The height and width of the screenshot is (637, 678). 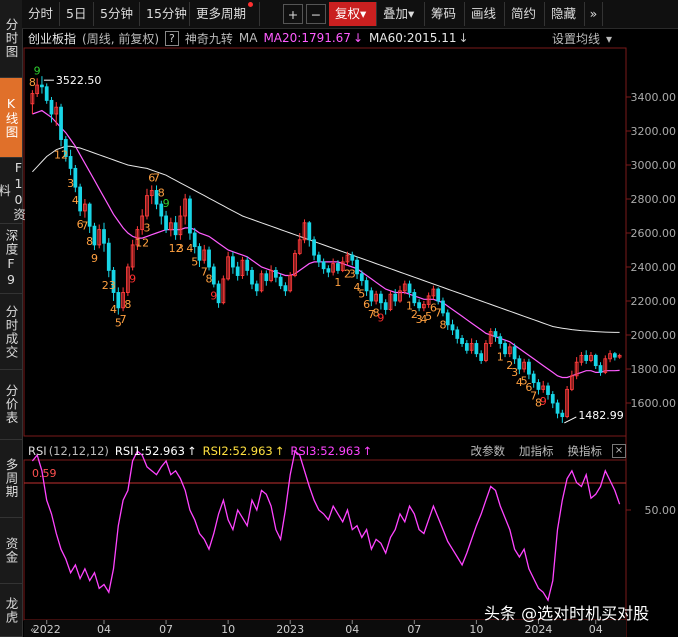 What do you see at coordinates (70, 183) in the screenshot?
I see `nine-turn-label: 3` at bounding box center [70, 183].